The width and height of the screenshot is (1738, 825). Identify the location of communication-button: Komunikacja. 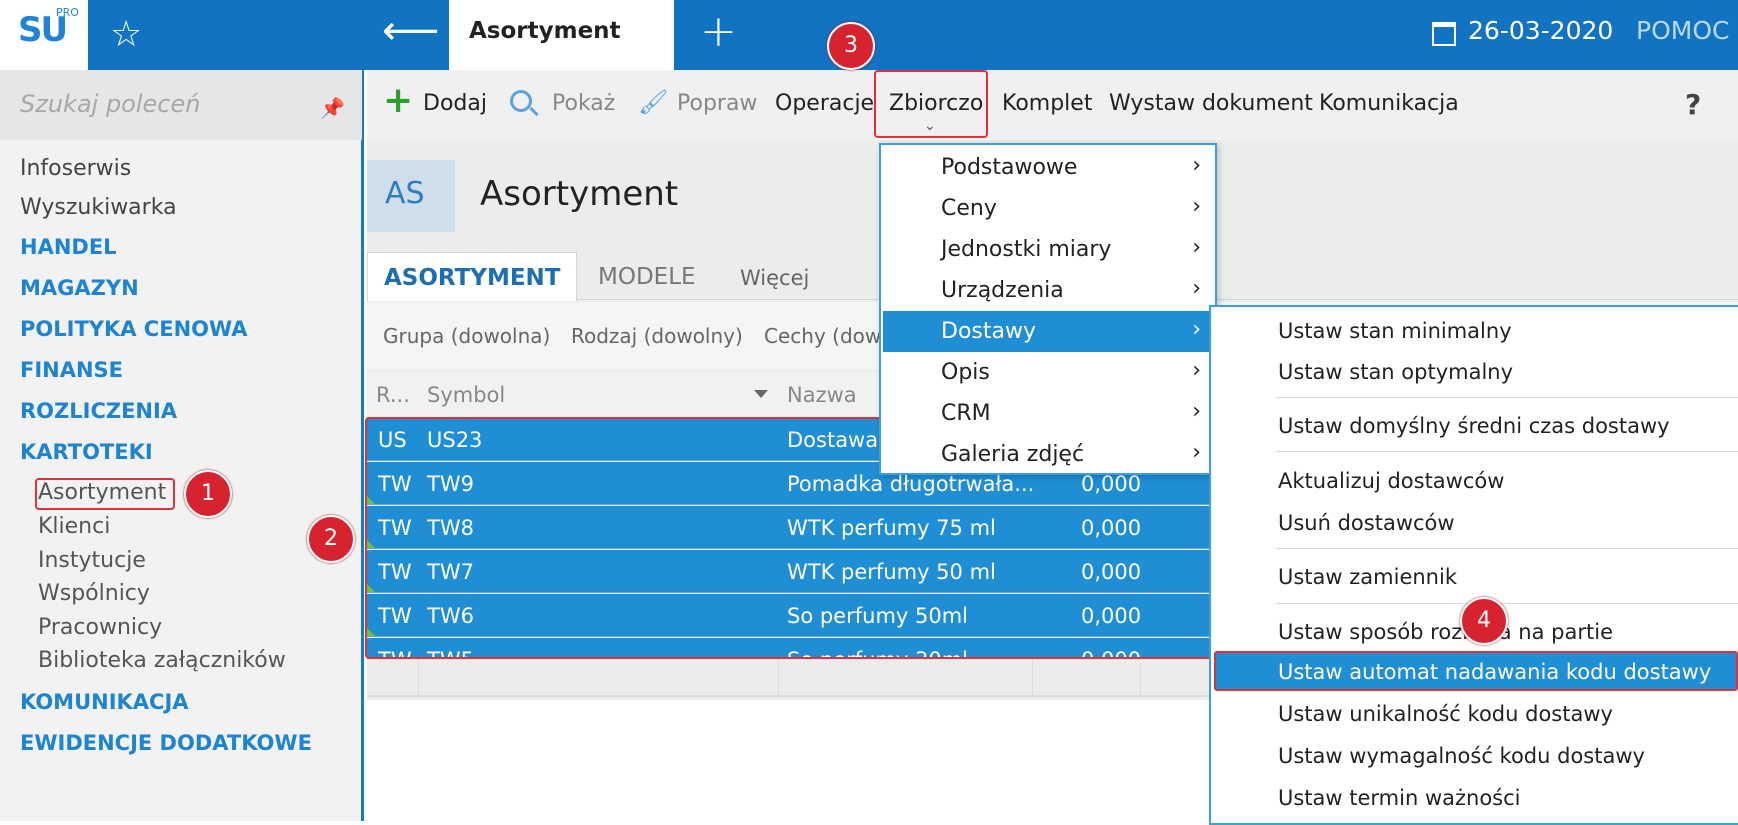
(1389, 103).